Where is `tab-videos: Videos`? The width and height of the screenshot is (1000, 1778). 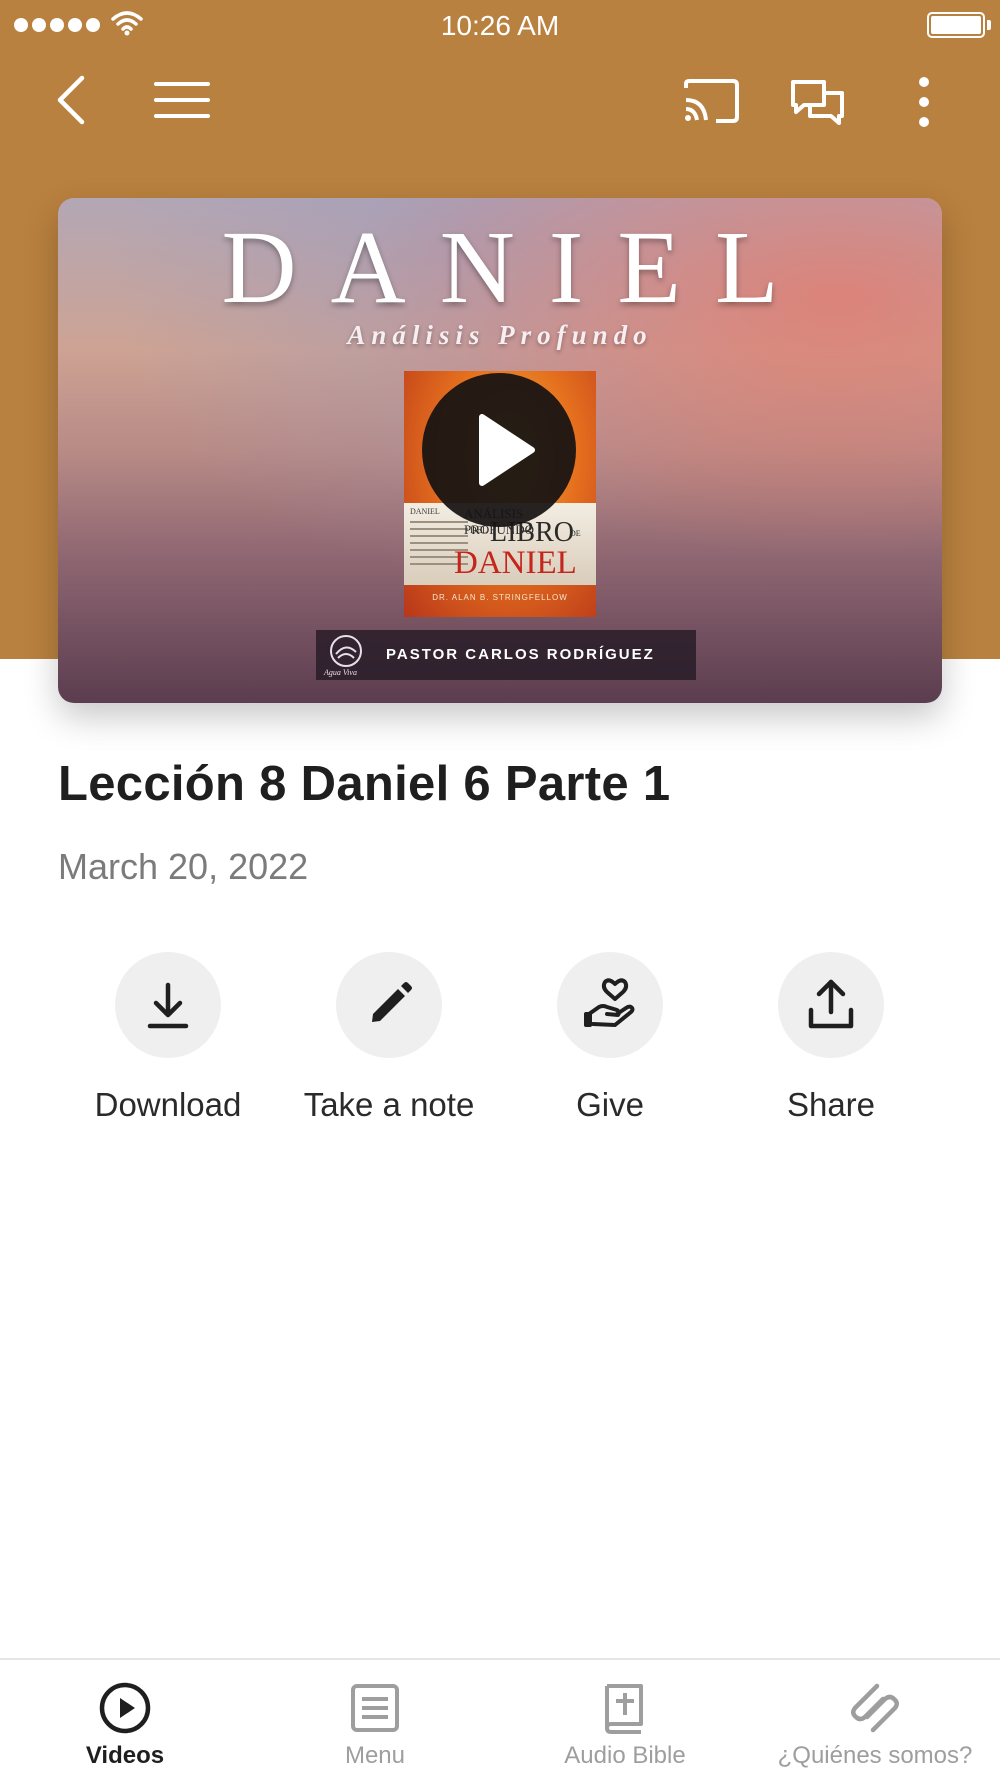
tab-videos: Videos is located at coordinates (125, 1719).